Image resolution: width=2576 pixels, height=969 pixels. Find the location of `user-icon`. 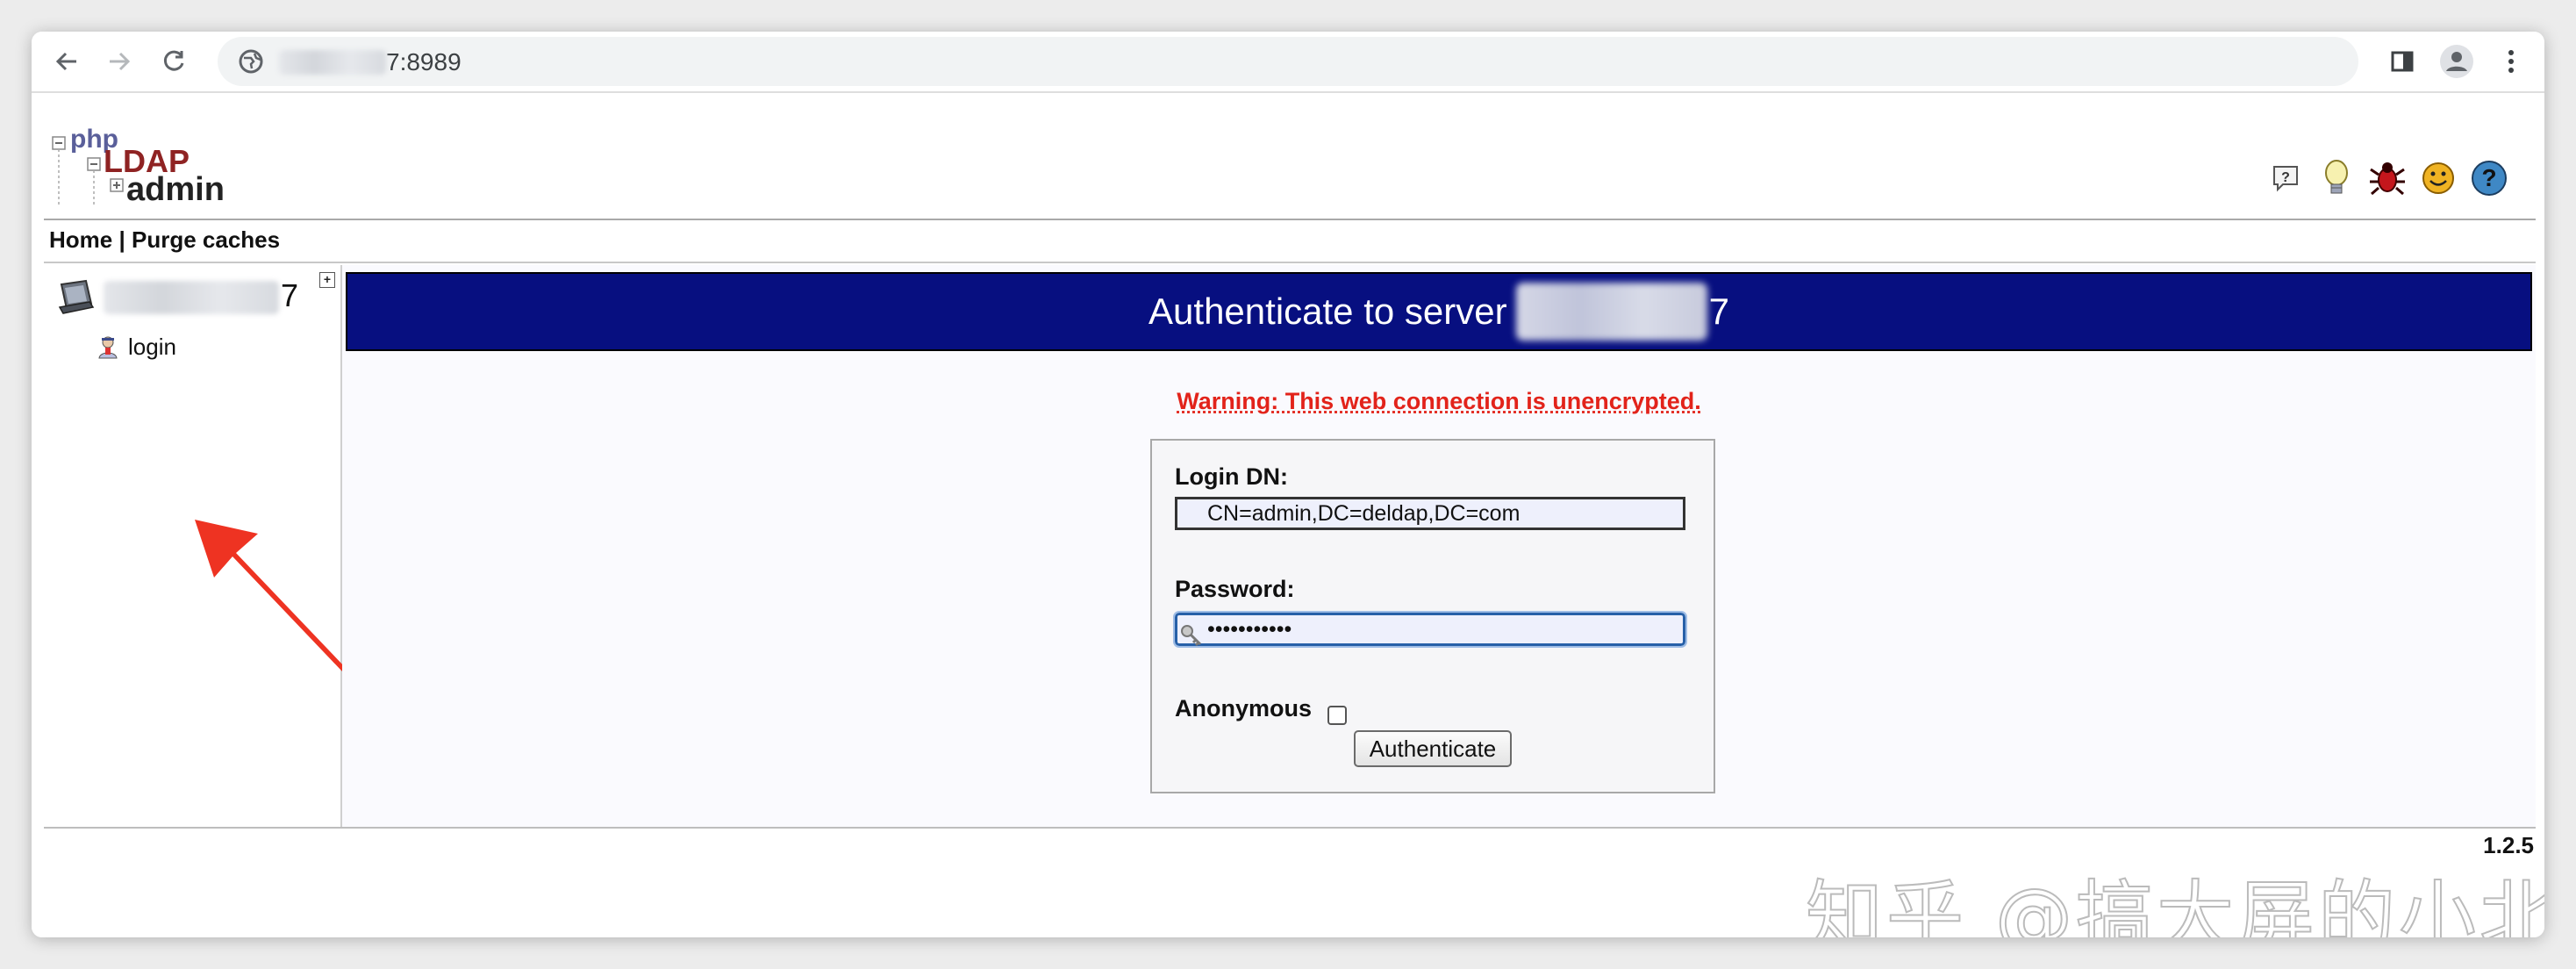

user-icon is located at coordinates (108, 347).